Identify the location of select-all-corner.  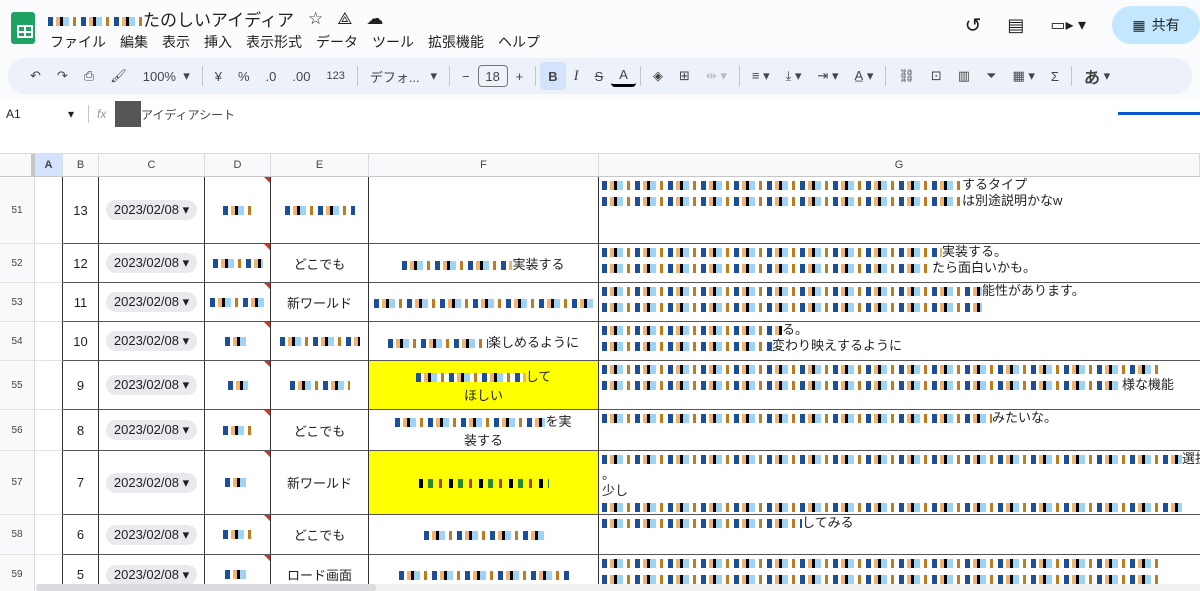
(17, 165).